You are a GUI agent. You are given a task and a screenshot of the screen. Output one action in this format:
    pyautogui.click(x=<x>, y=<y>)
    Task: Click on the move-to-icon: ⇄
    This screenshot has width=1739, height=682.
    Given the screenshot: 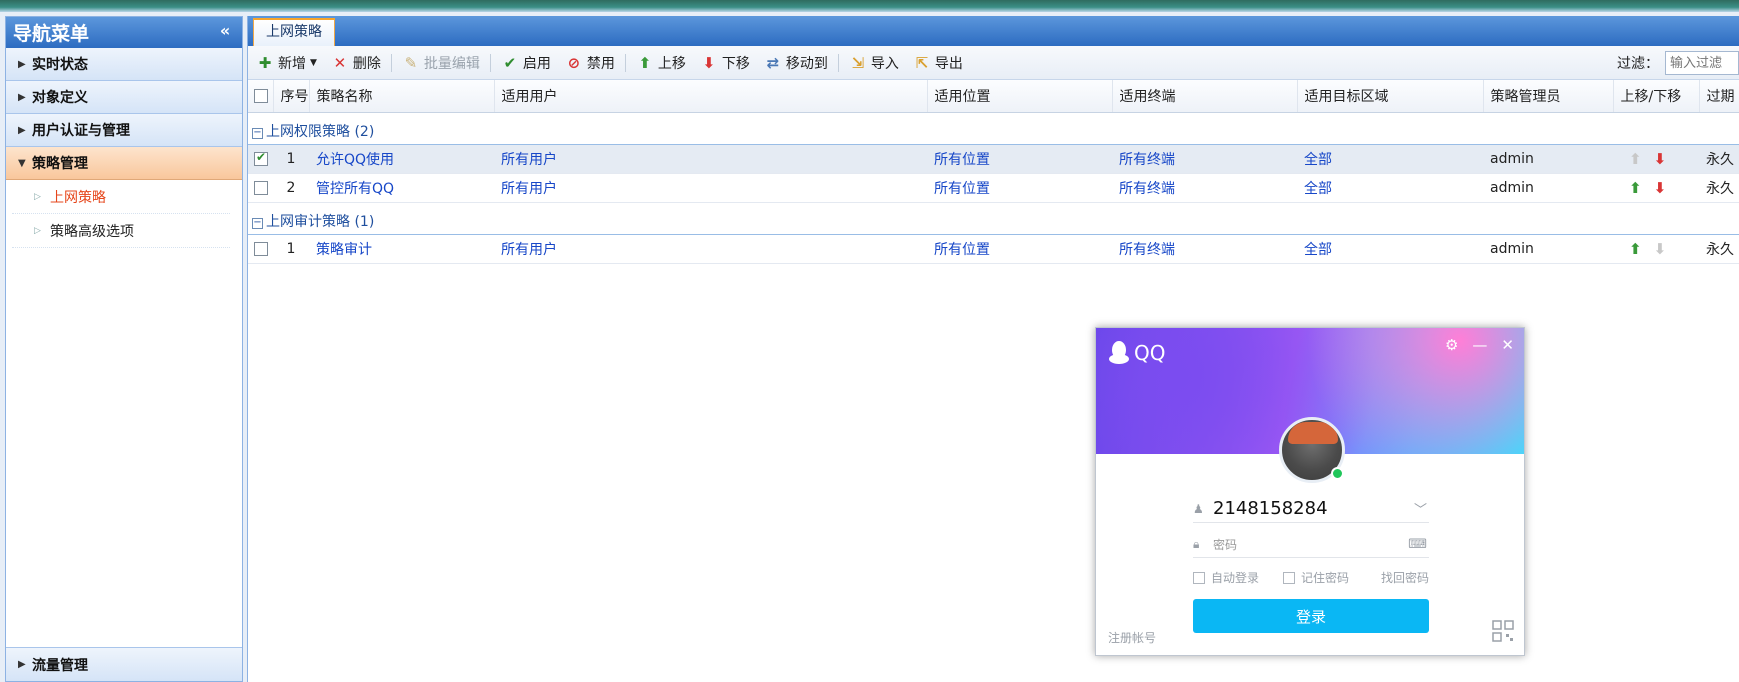 What is the action you would take?
    pyautogui.click(x=773, y=62)
    